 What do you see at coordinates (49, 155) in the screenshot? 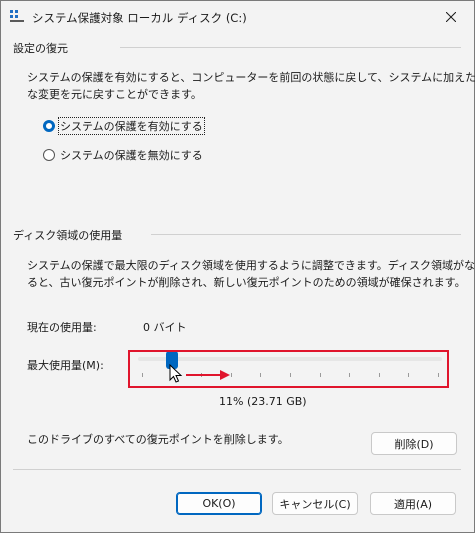
I see `radio-unchecked-indicator` at bounding box center [49, 155].